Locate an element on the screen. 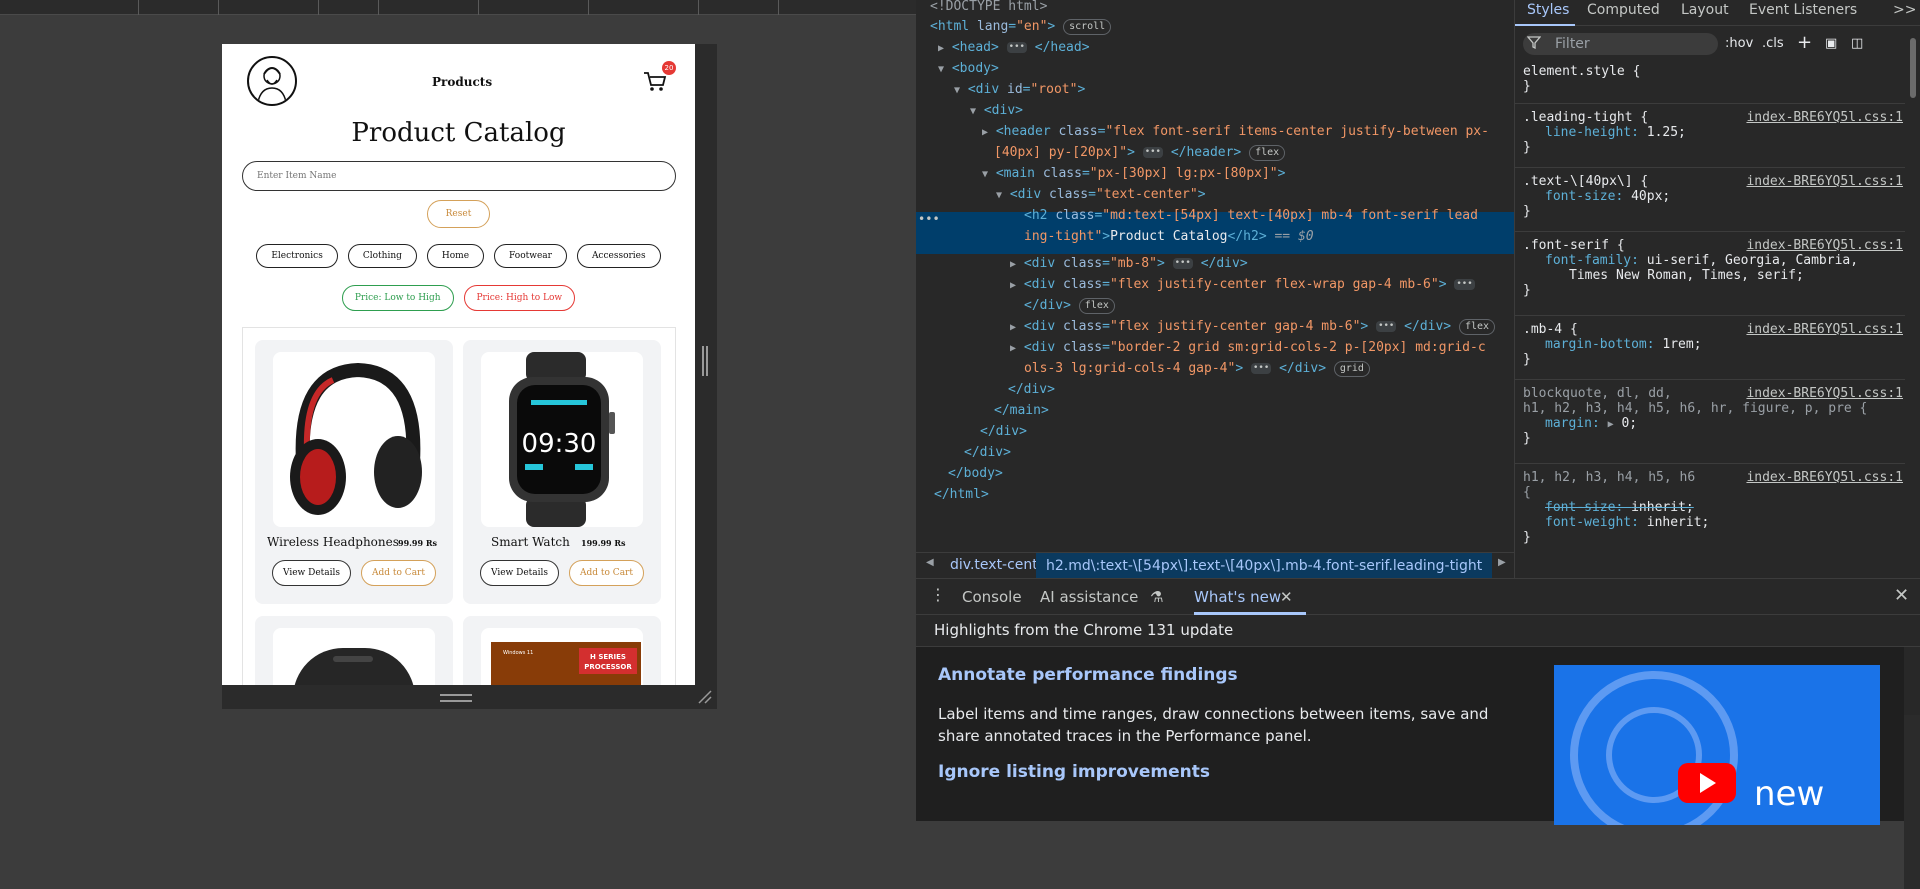  cls-toggle: .cls is located at coordinates (1773, 43).